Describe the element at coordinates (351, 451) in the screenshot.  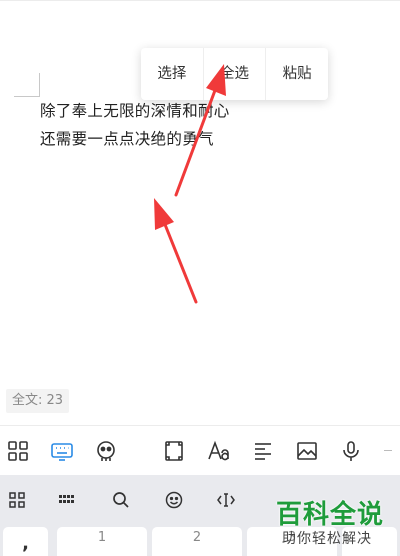
I see `microphone-icon` at that location.